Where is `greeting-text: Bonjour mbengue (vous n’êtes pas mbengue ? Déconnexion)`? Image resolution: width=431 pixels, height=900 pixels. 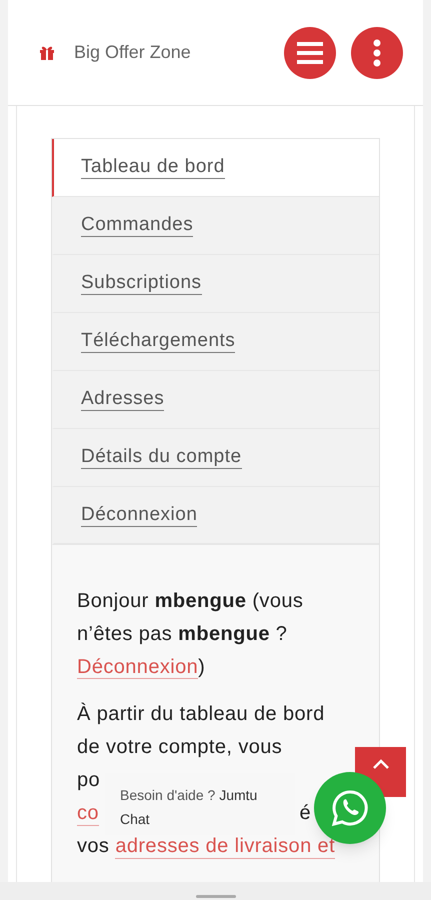 greeting-text: Bonjour mbengue (vous n’êtes pas mbengue ? Déconnexion) is located at coordinates (190, 635).